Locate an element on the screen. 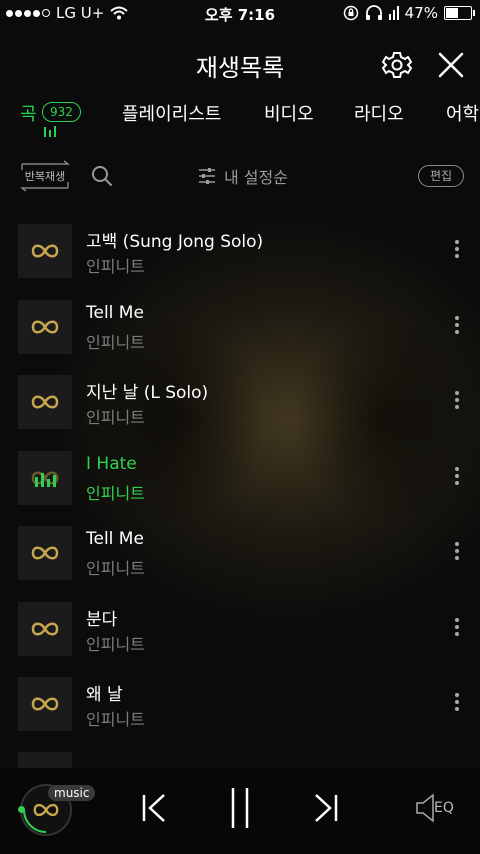 This screenshot has width=480, height=854. list-item-now-playing: I Hate 인피니트 is located at coordinates (240, 487).